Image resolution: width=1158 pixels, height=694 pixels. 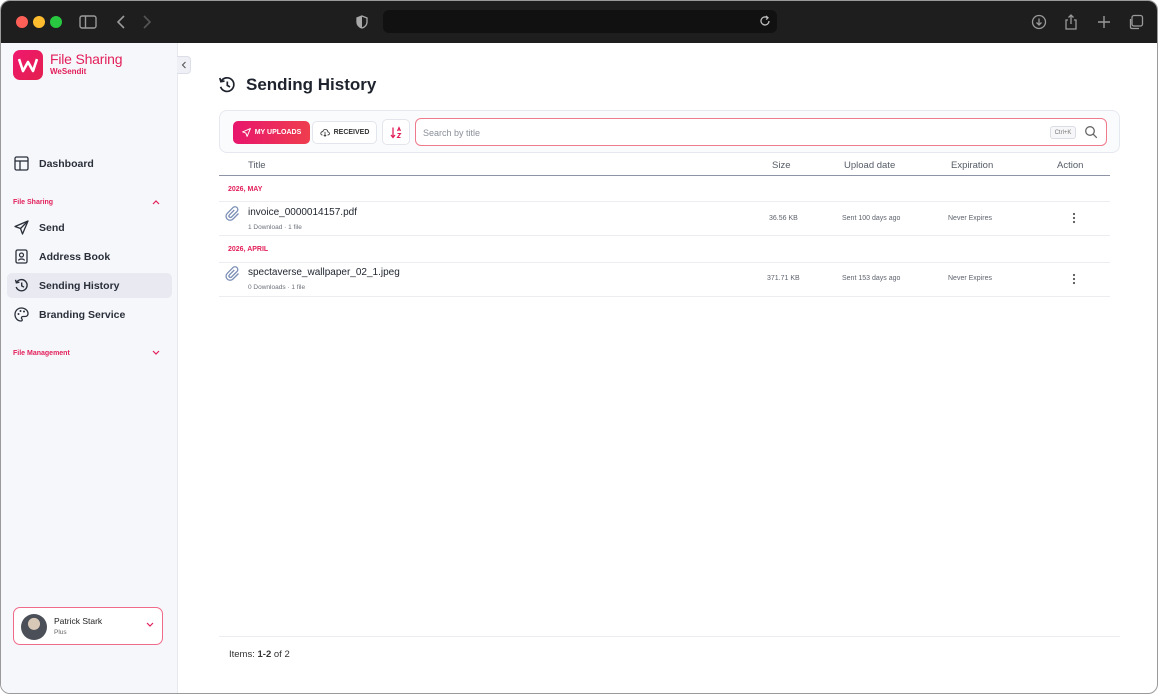 What do you see at coordinates (75, 256) in the screenshot?
I see `sidebar-item-label: Address Book` at bounding box center [75, 256].